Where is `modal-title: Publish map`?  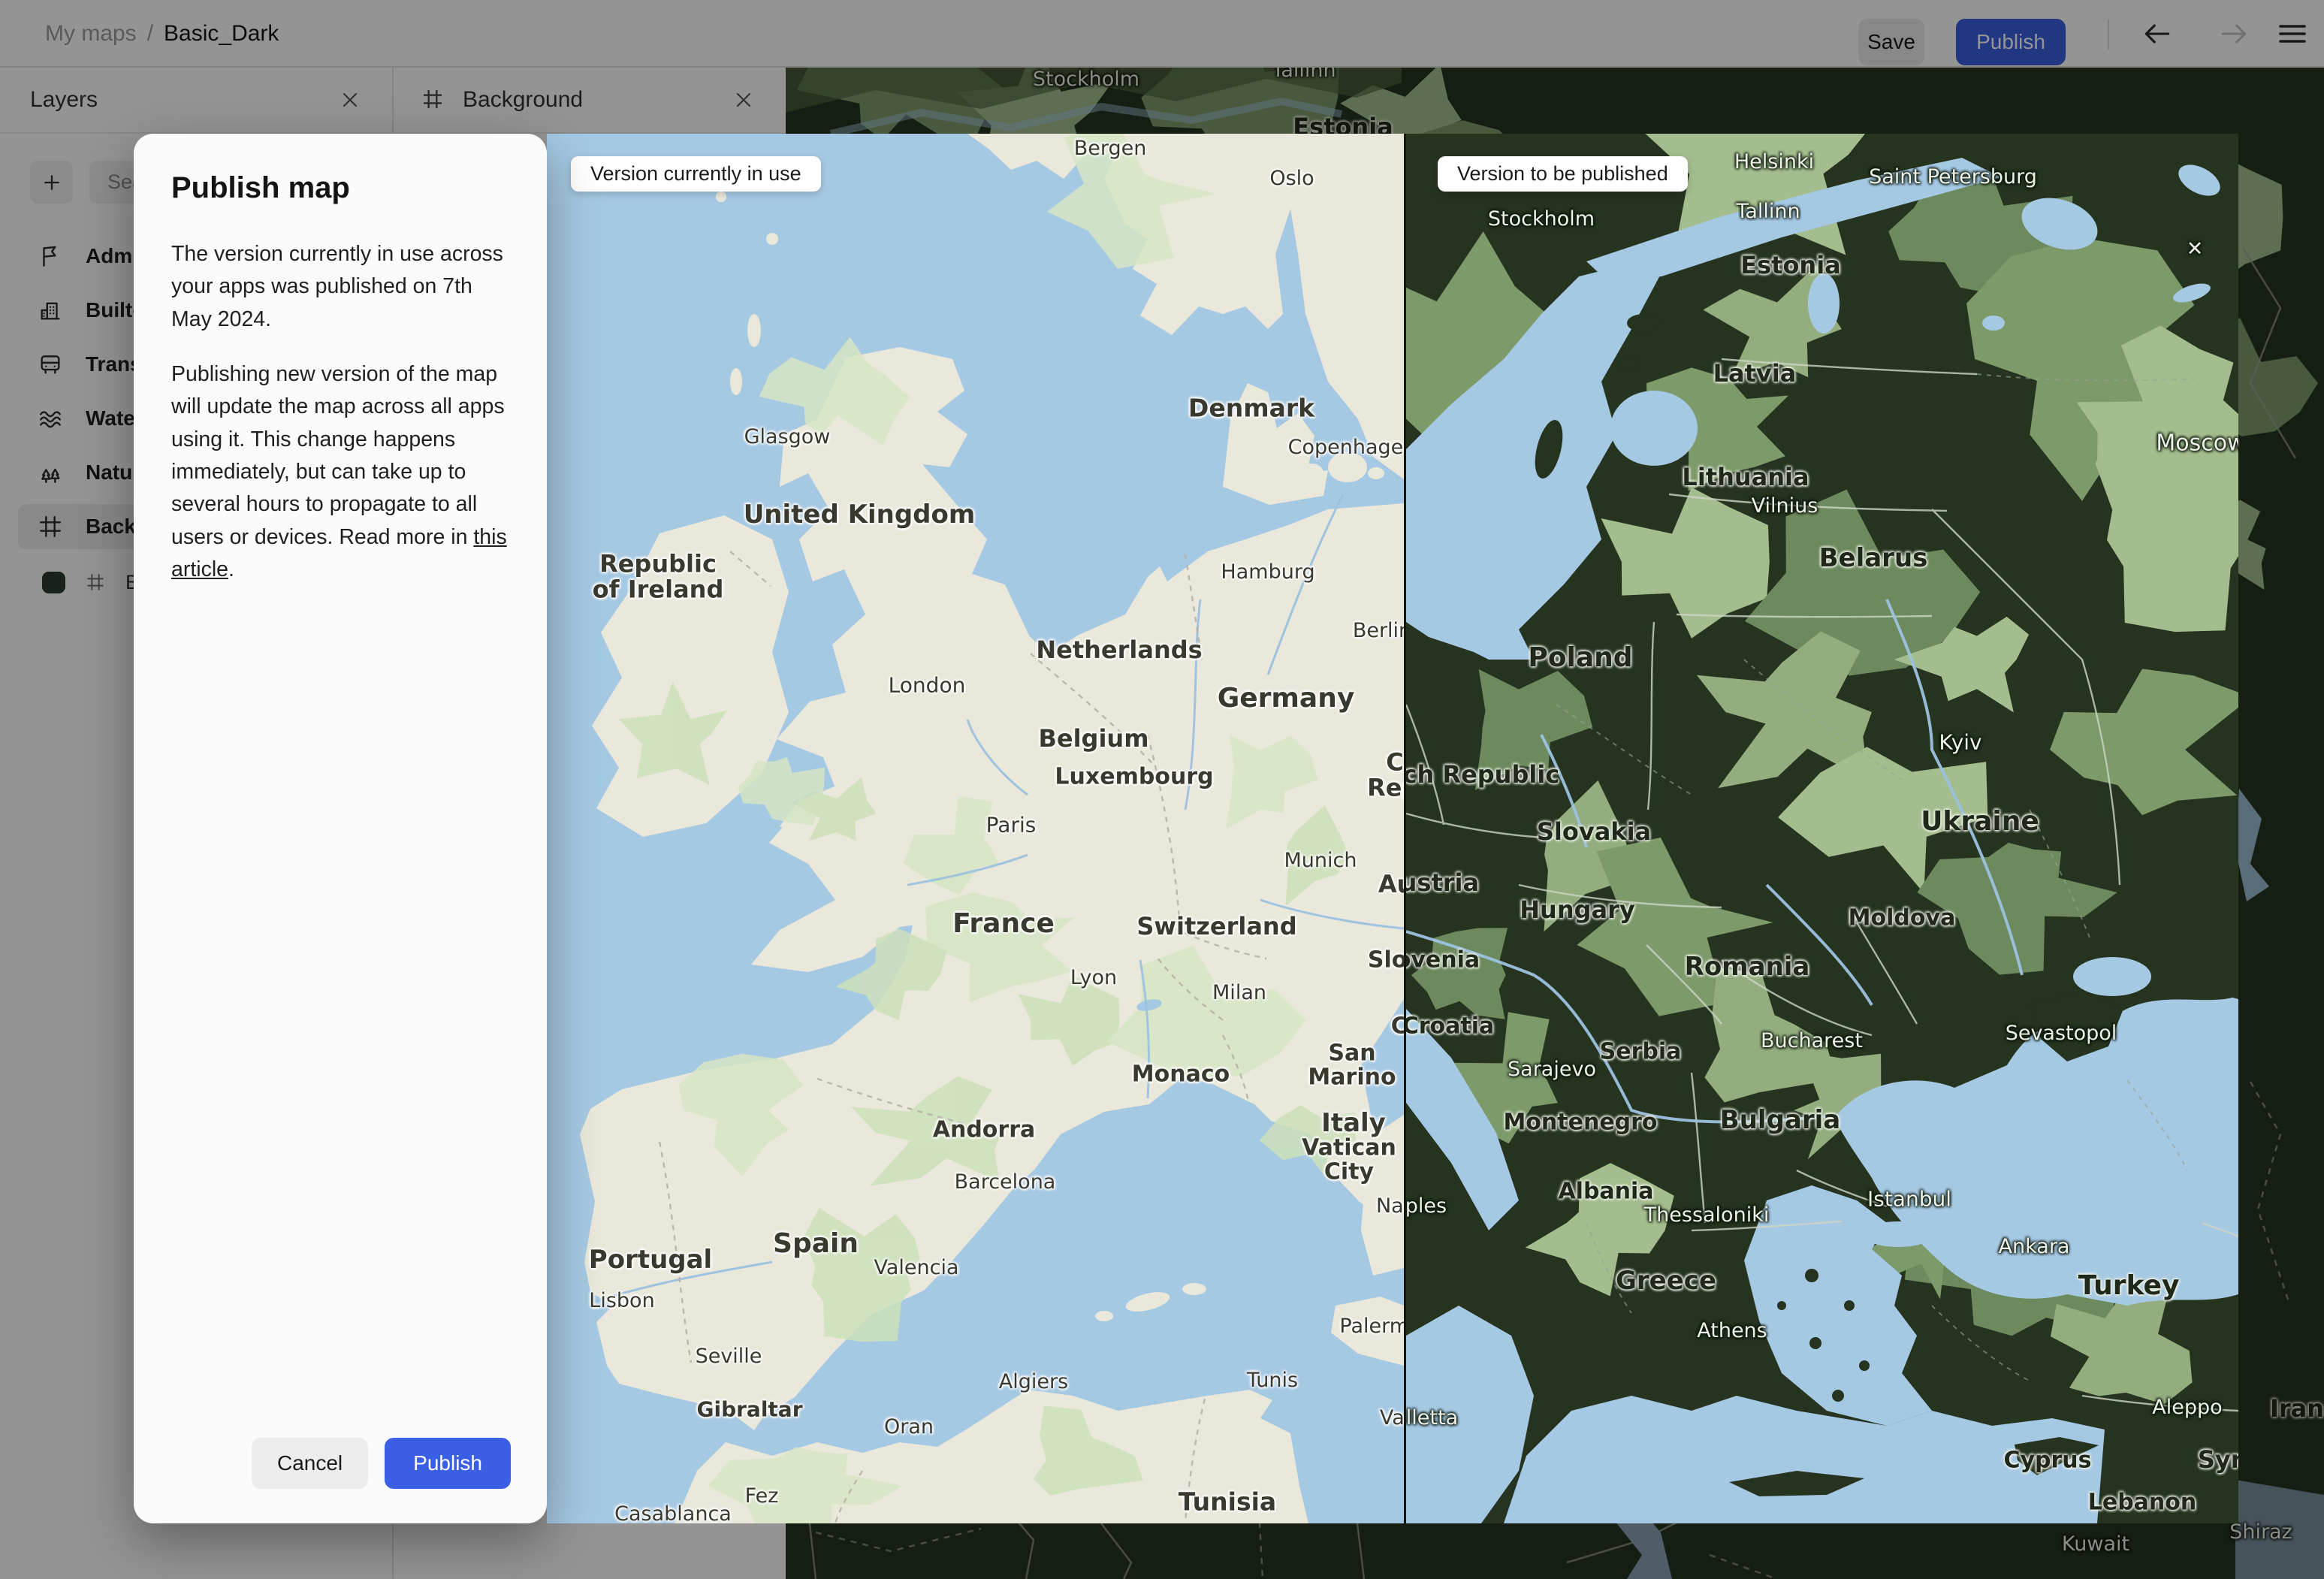
modal-title: Publish map is located at coordinates (260, 187).